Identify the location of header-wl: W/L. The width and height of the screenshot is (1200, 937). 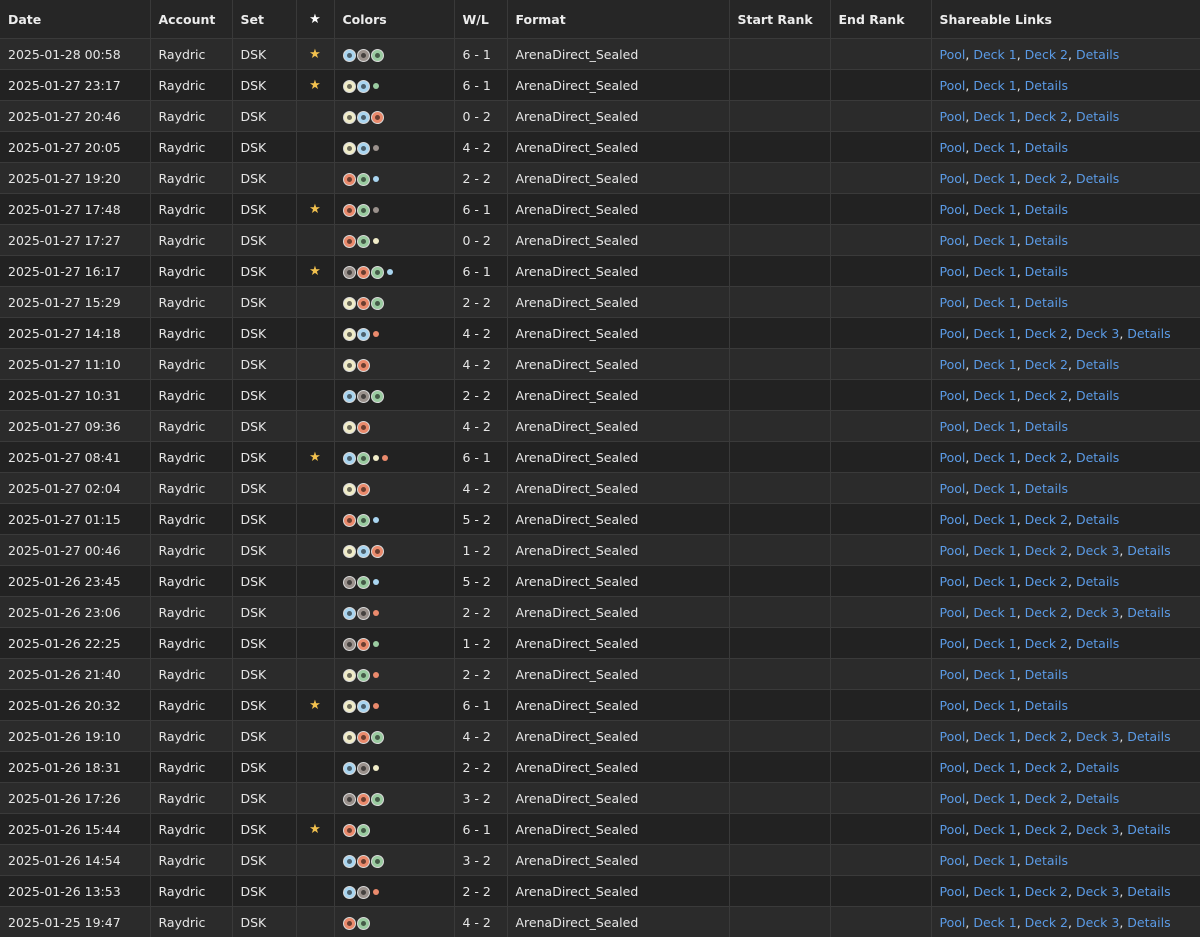
(480, 19).